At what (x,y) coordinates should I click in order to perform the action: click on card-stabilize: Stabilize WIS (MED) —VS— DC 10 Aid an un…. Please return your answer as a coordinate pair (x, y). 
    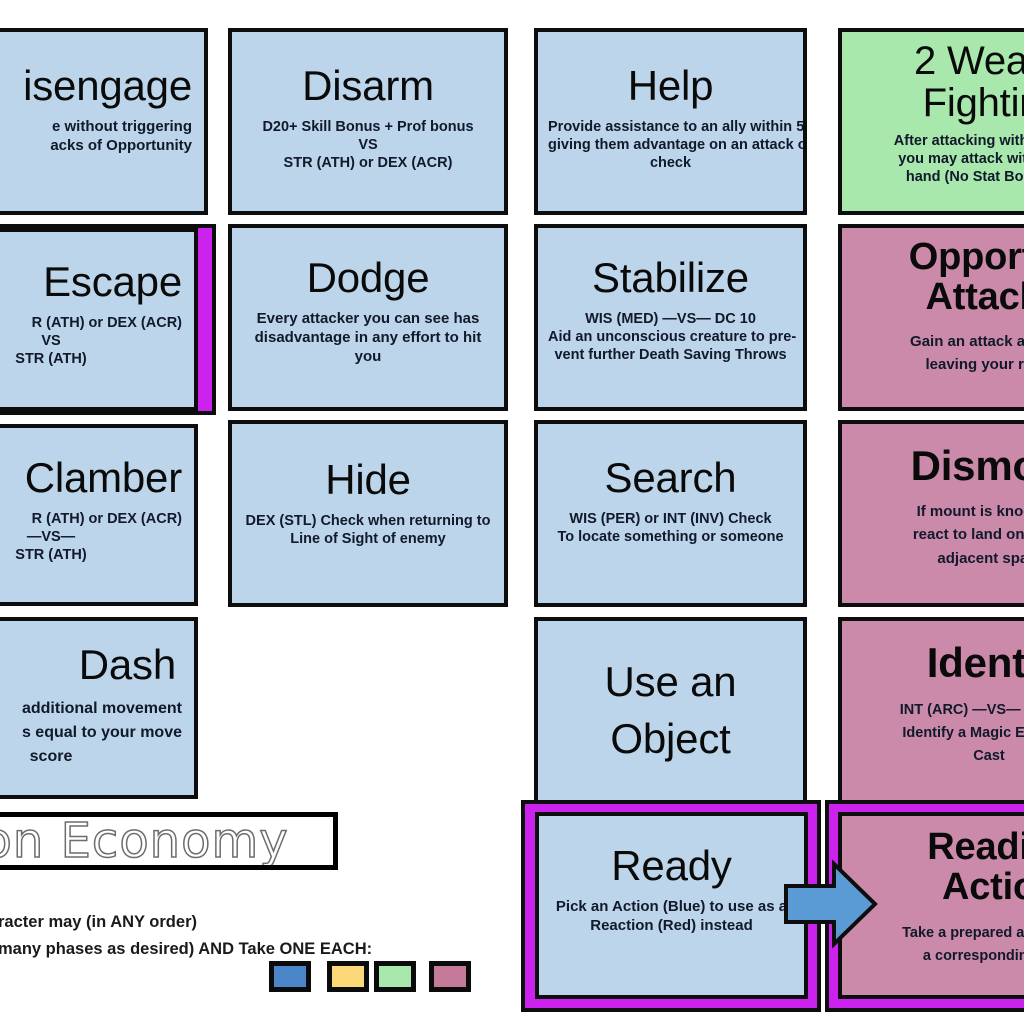
    Looking at the image, I should click on (670, 317).